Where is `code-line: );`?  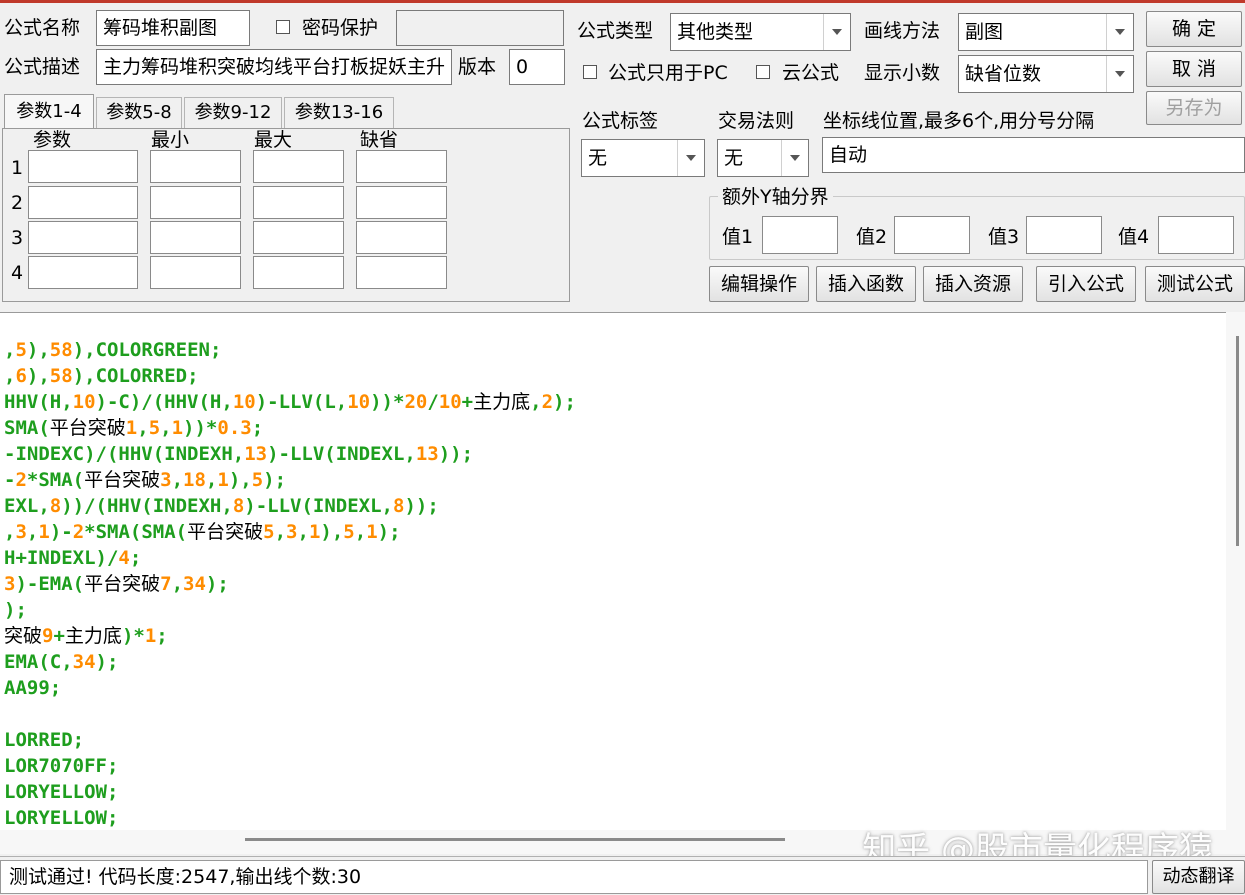 code-line: ); is located at coordinates (290, 610).